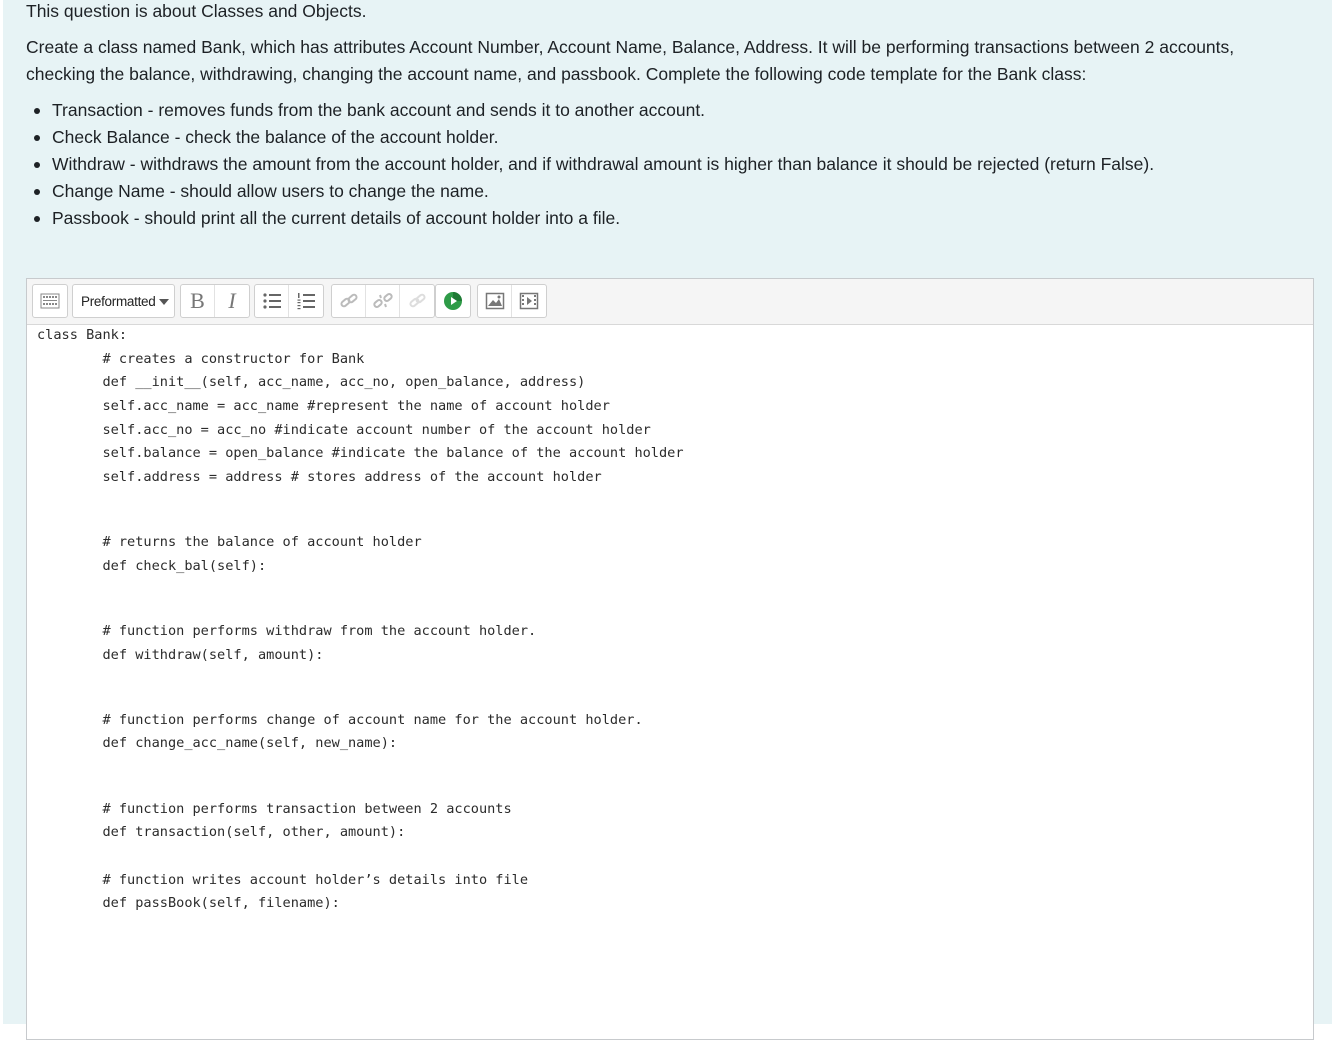 The image size is (1332, 1040). I want to click on code-line: def passBook(self, filename):, so click(188, 903).